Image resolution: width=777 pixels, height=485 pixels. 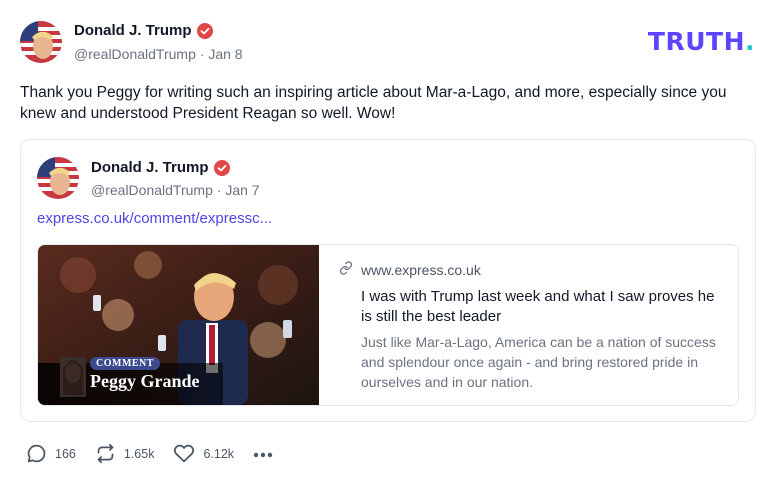 I want to click on retruth-button: 1.65k, so click(x=125, y=453).